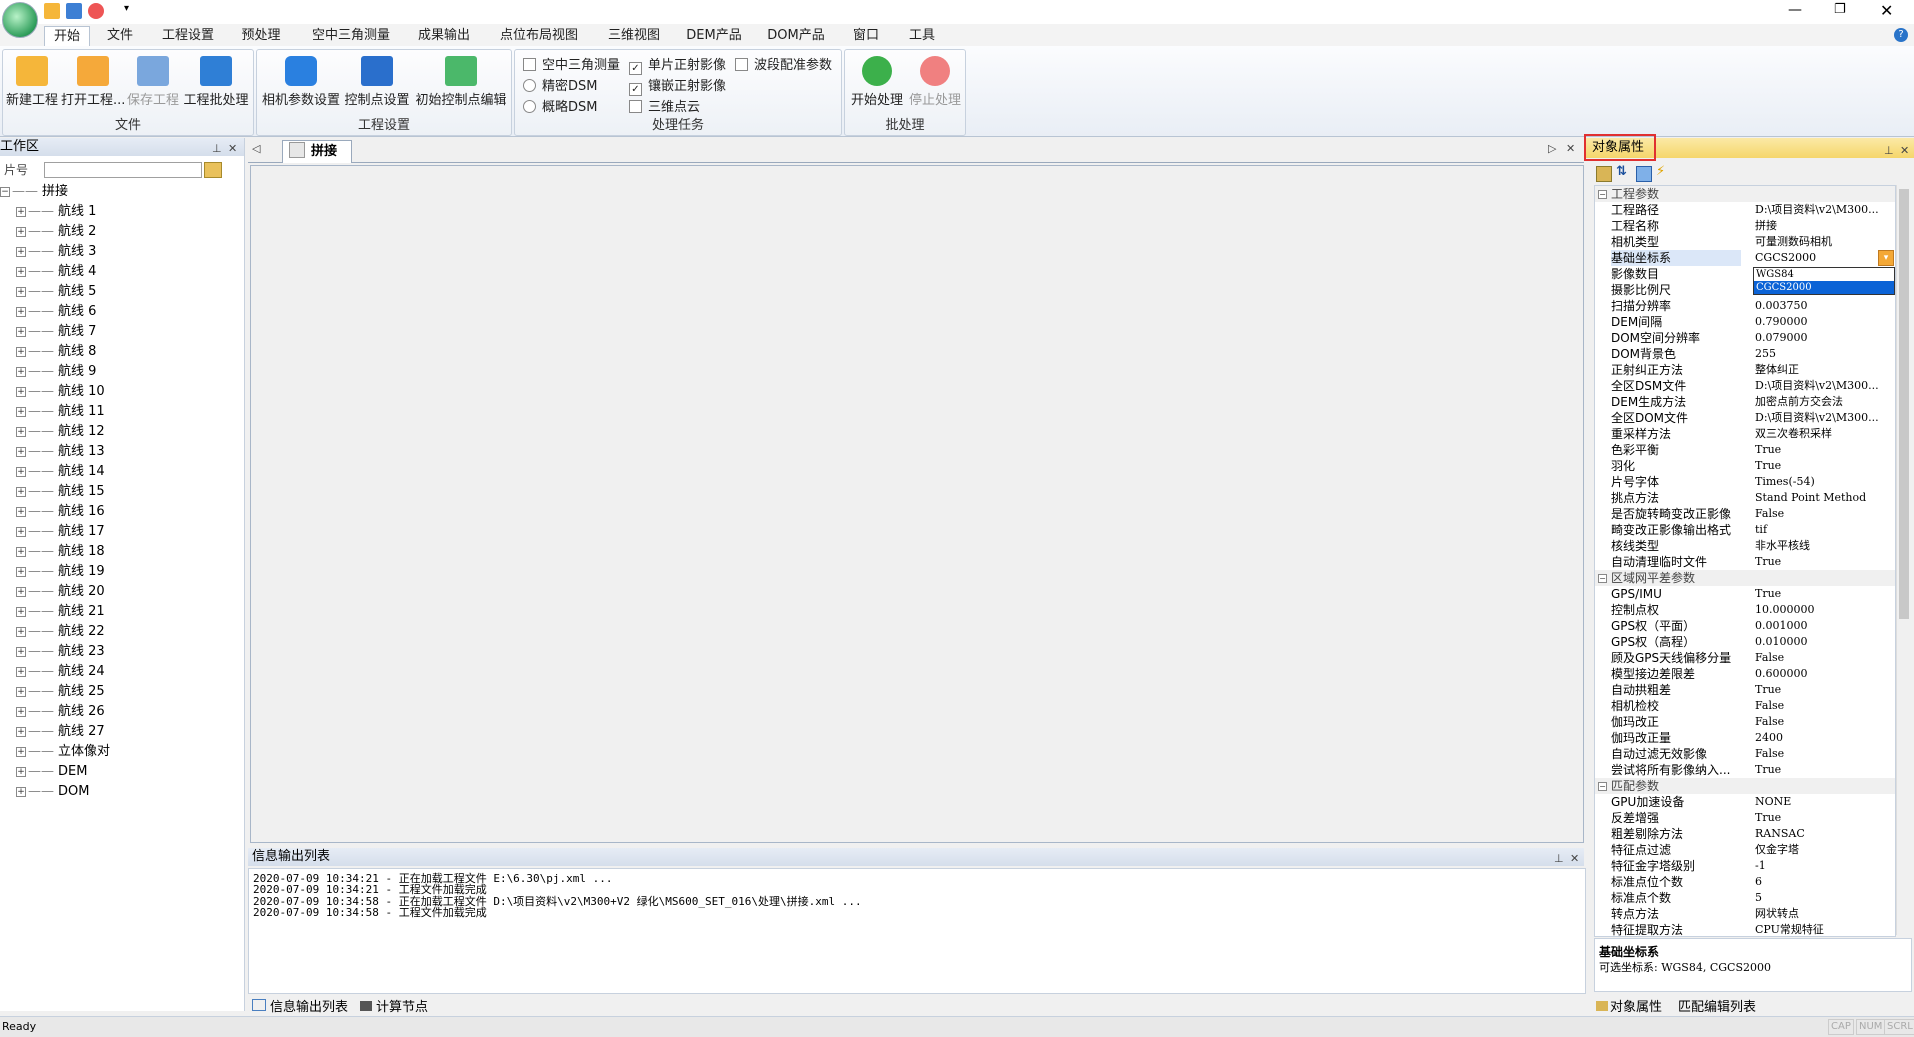  Describe the element at coordinates (935, 82) in the screenshot. I see `stop-processing-button: 停止处理` at that location.